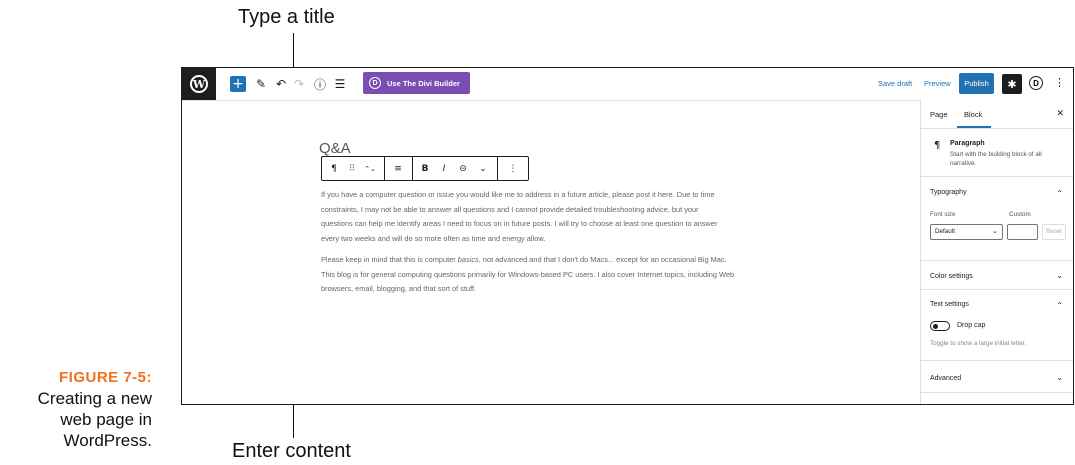 Image resolution: width=1075 pixels, height=465 pixels. I want to click on bold-button: B, so click(425, 168).